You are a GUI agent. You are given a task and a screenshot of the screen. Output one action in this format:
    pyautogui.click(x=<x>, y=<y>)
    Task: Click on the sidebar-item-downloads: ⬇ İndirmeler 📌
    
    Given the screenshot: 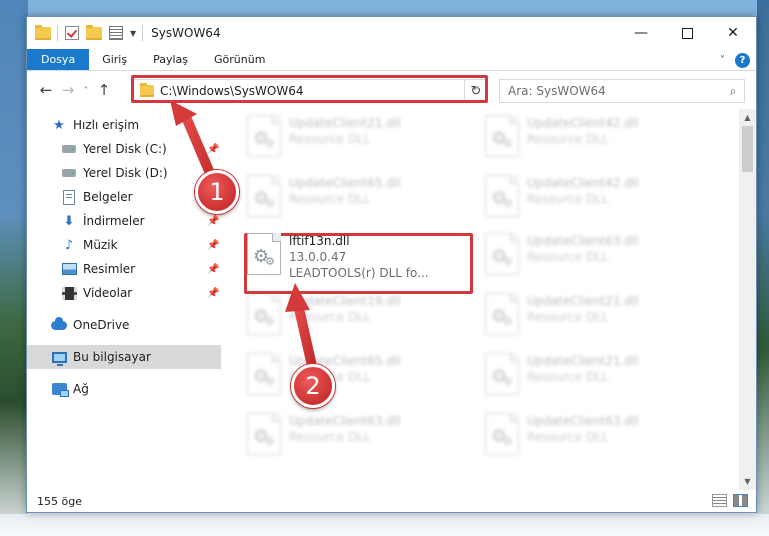 What is the action you would take?
    pyautogui.click(x=124, y=221)
    